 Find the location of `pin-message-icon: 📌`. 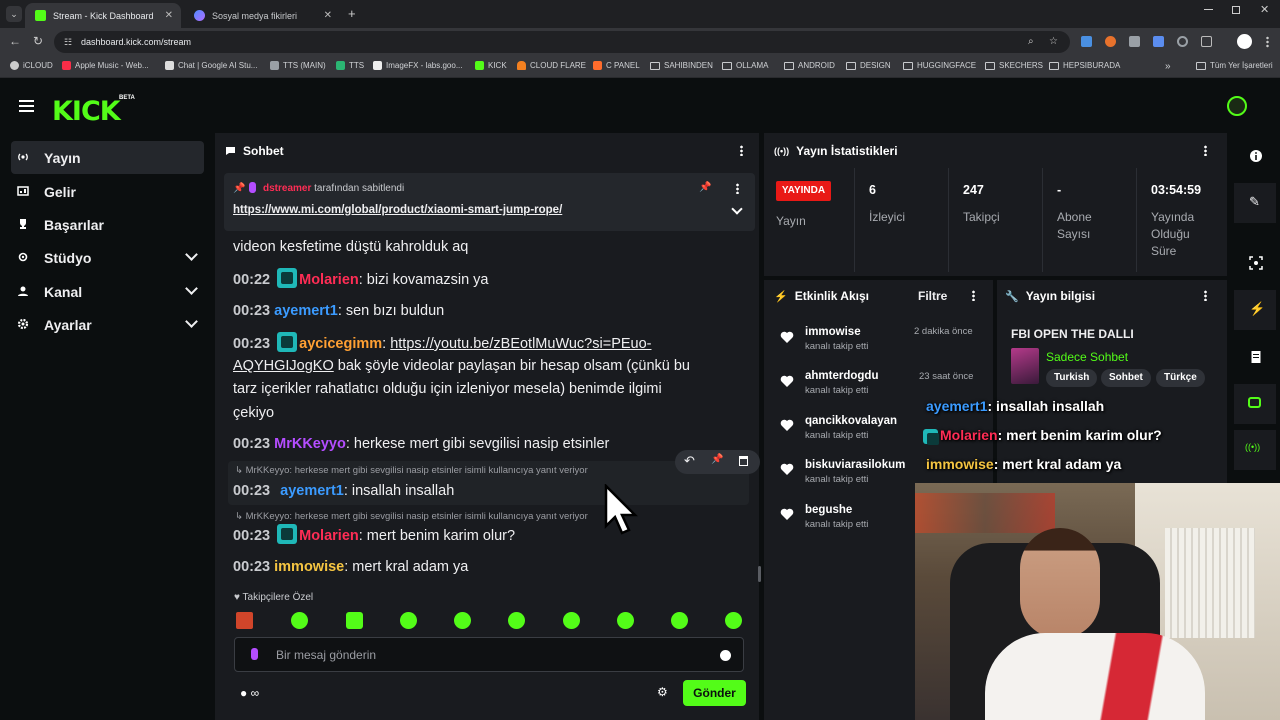

pin-message-icon: 📌 is located at coordinates (717, 459).